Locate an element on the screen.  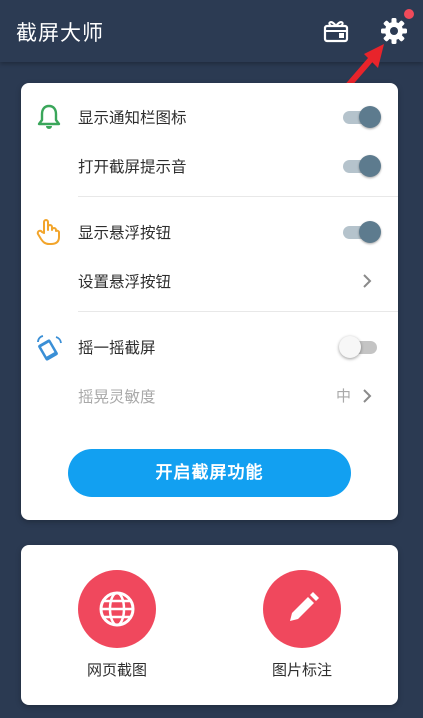
image-annotation-label: 图片标注 is located at coordinates (301, 670).